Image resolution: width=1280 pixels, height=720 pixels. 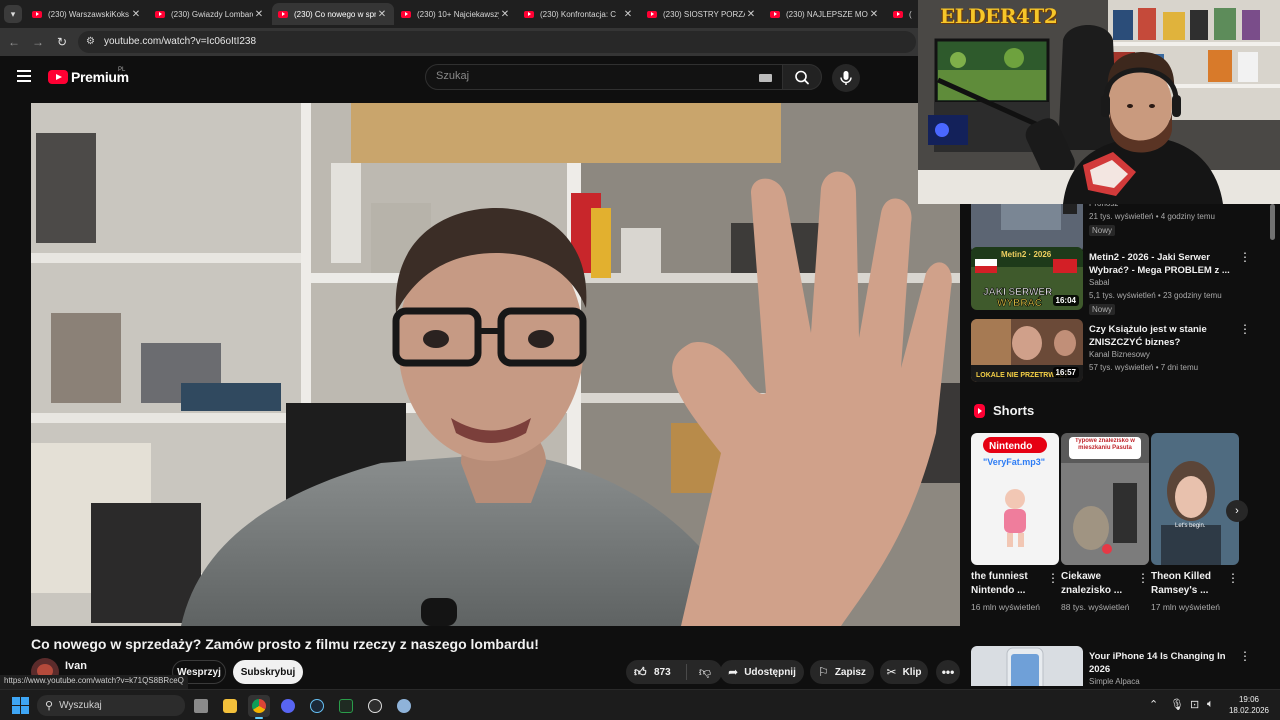 What do you see at coordinates (1195, 499) in the screenshot?
I see `short-thumbnail: Let's begin.` at bounding box center [1195, 499].